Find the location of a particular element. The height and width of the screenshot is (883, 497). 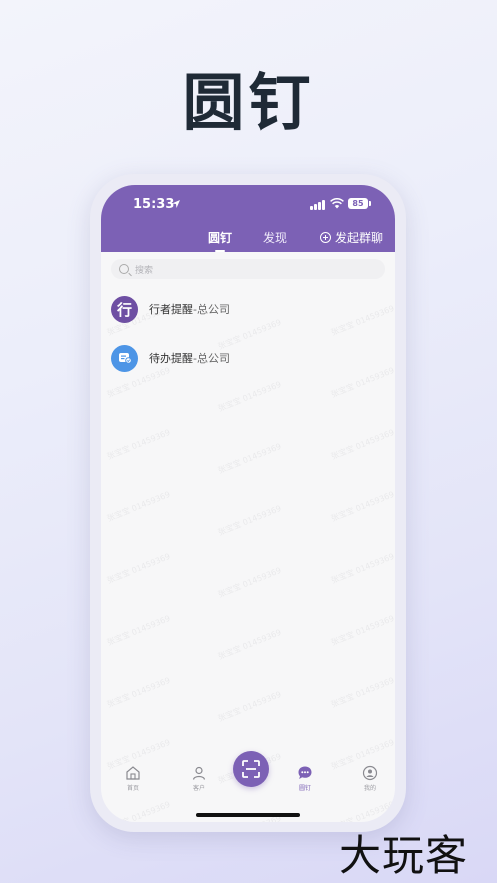

search-icon is located at coordinates (124, 269).